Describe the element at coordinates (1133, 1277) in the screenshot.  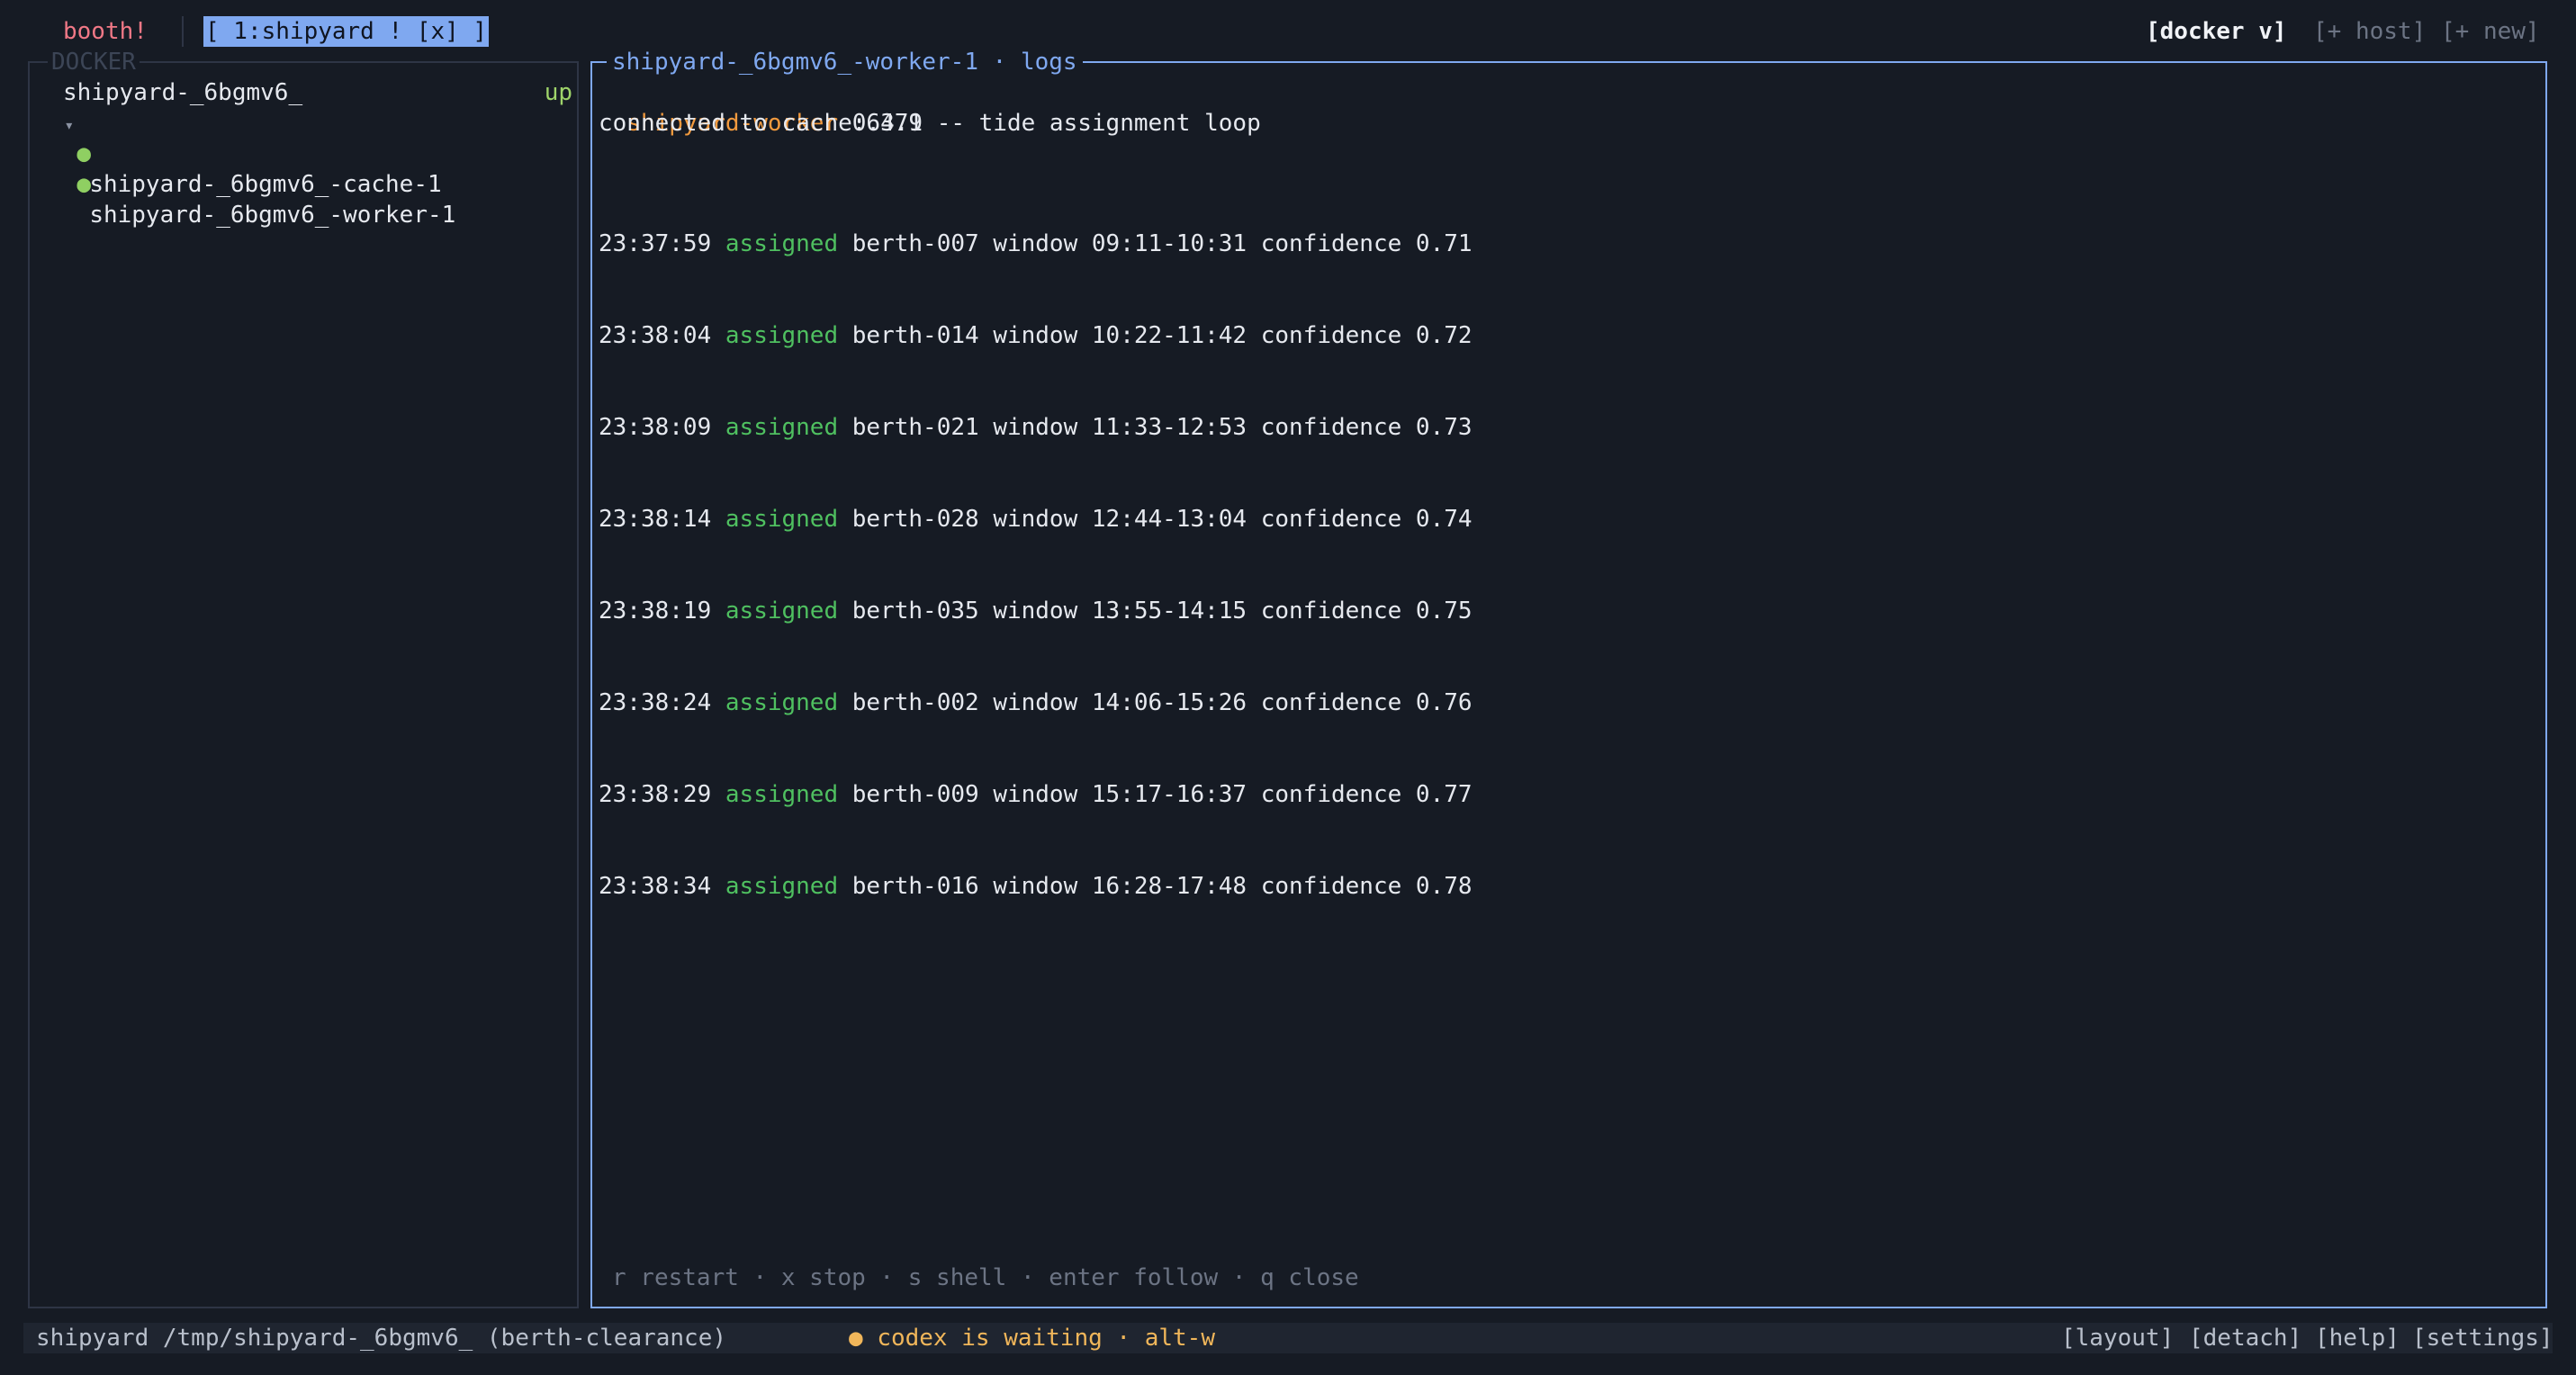
I see `follow-hint: enter follow` at that location.